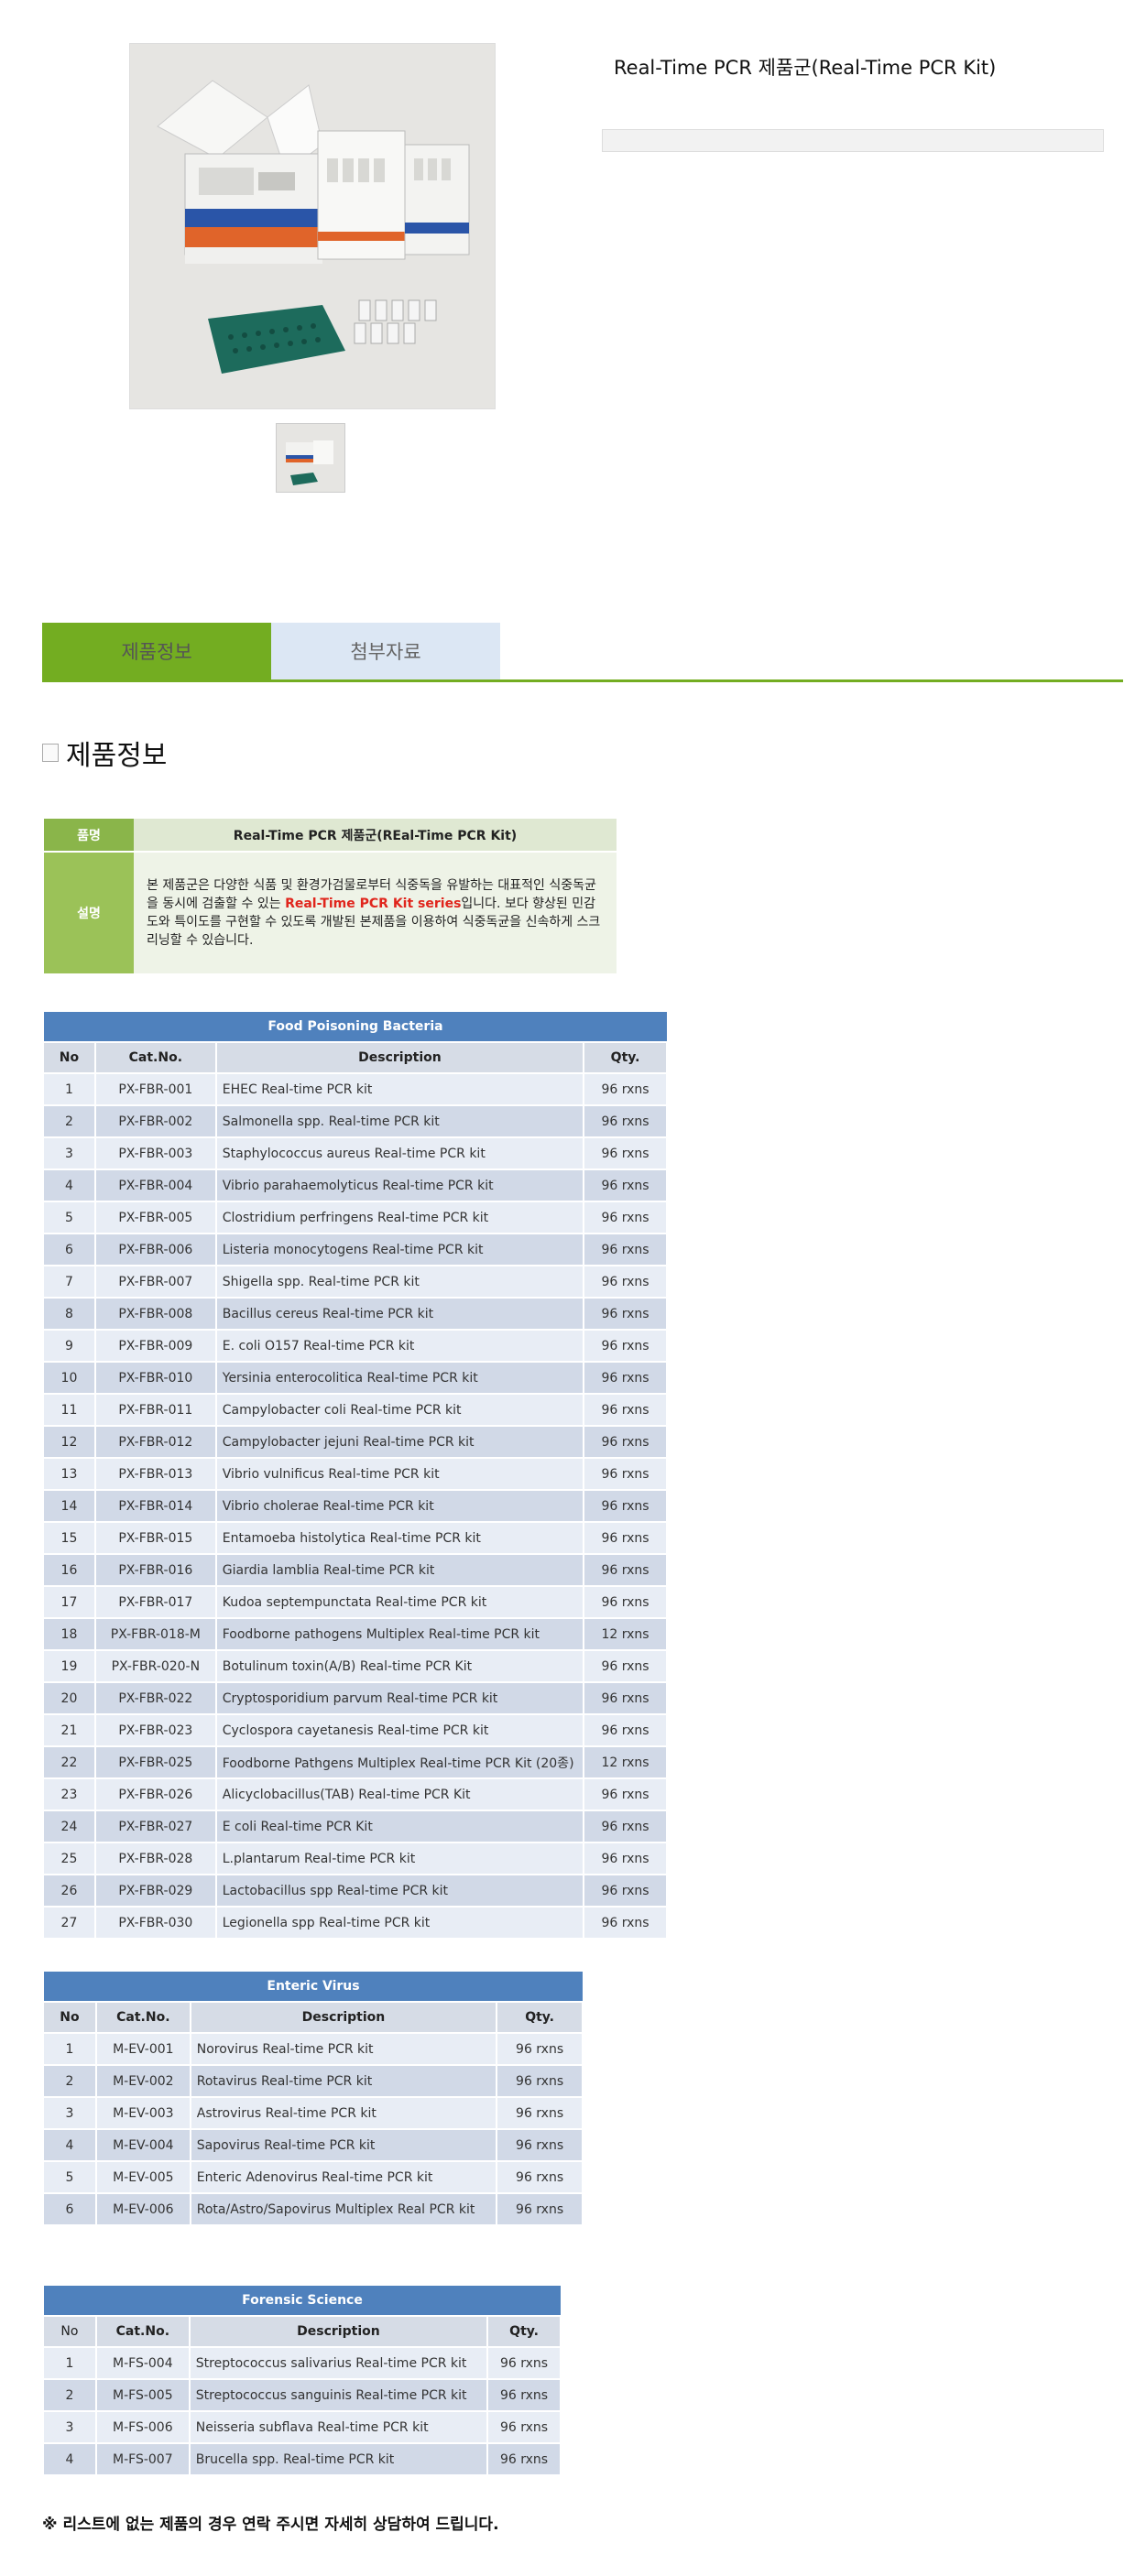  I want to click on cell-no: 14, so click(70, 1505).